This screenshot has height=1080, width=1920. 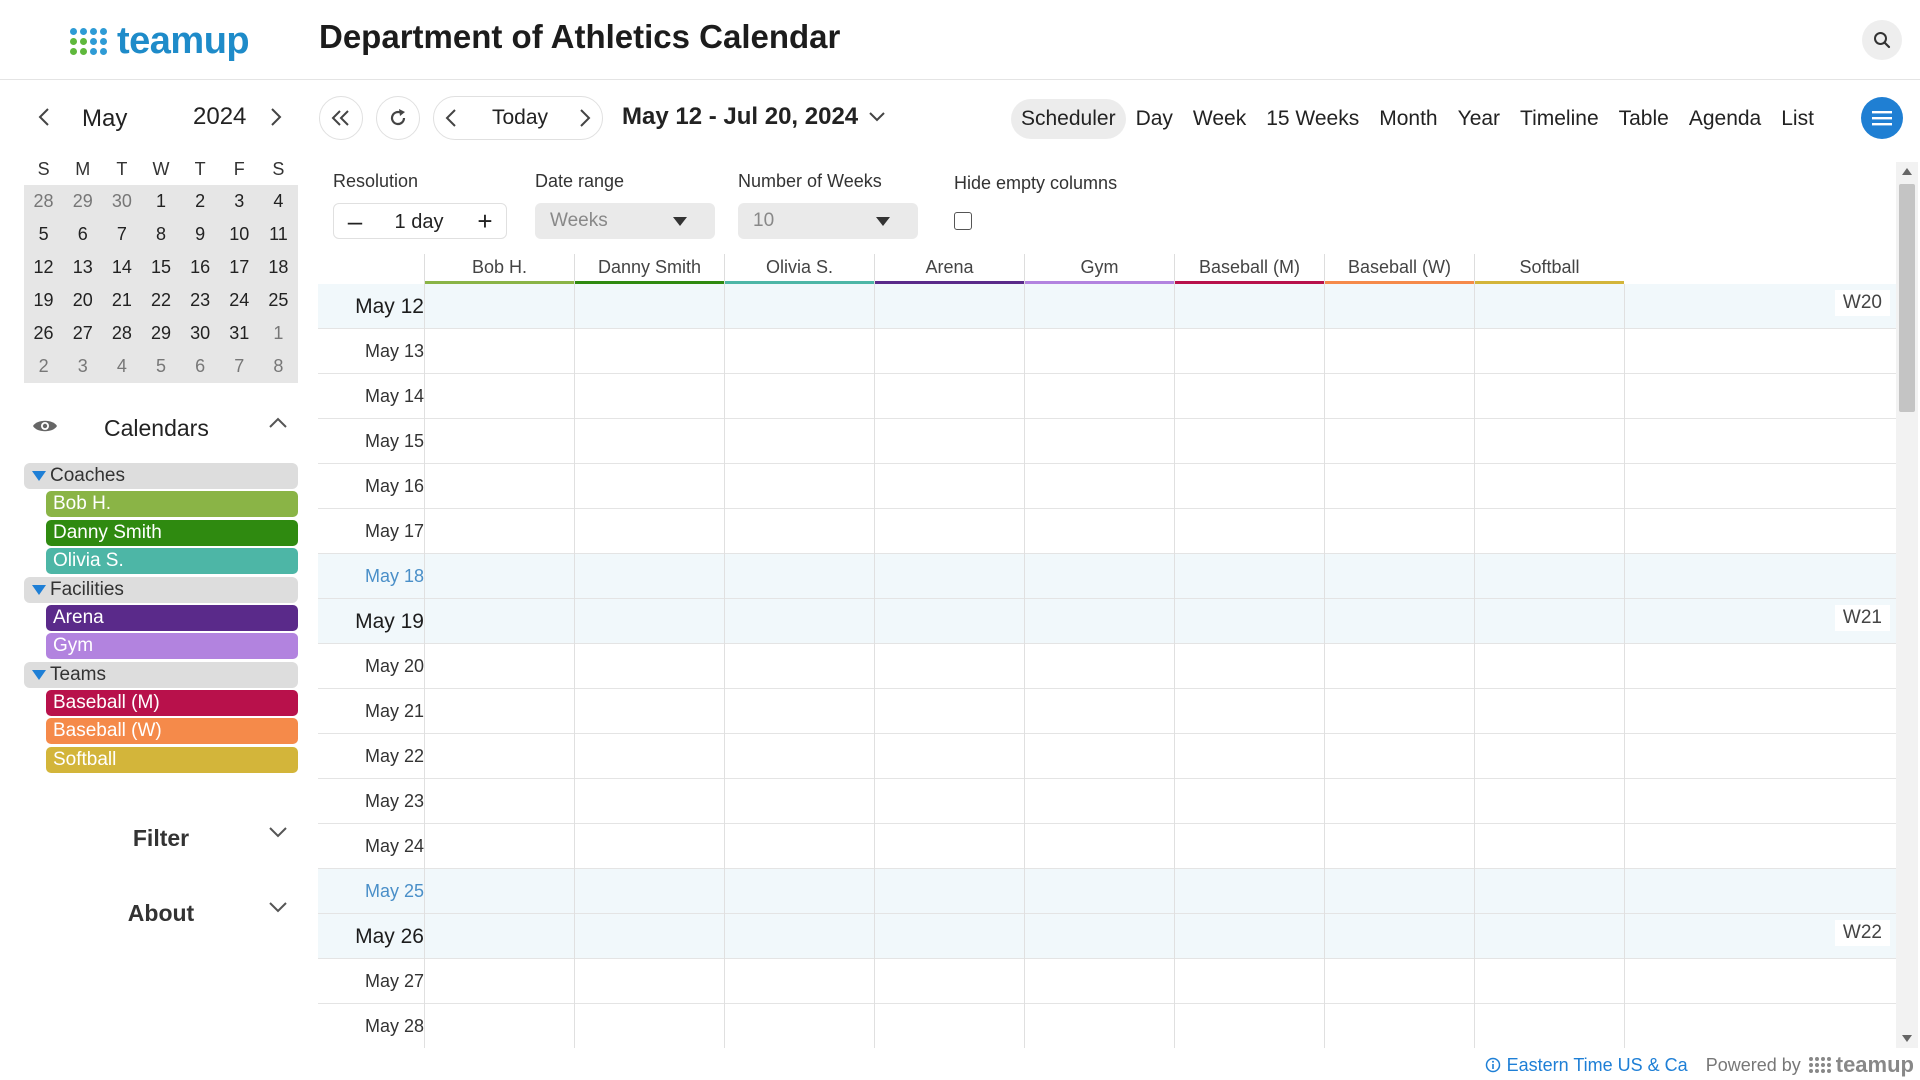 What do you see at coordinates (1312, 119) in the screenshot?
I see `view-tab: 15 Weeks` at bounding box center [1312, 119].